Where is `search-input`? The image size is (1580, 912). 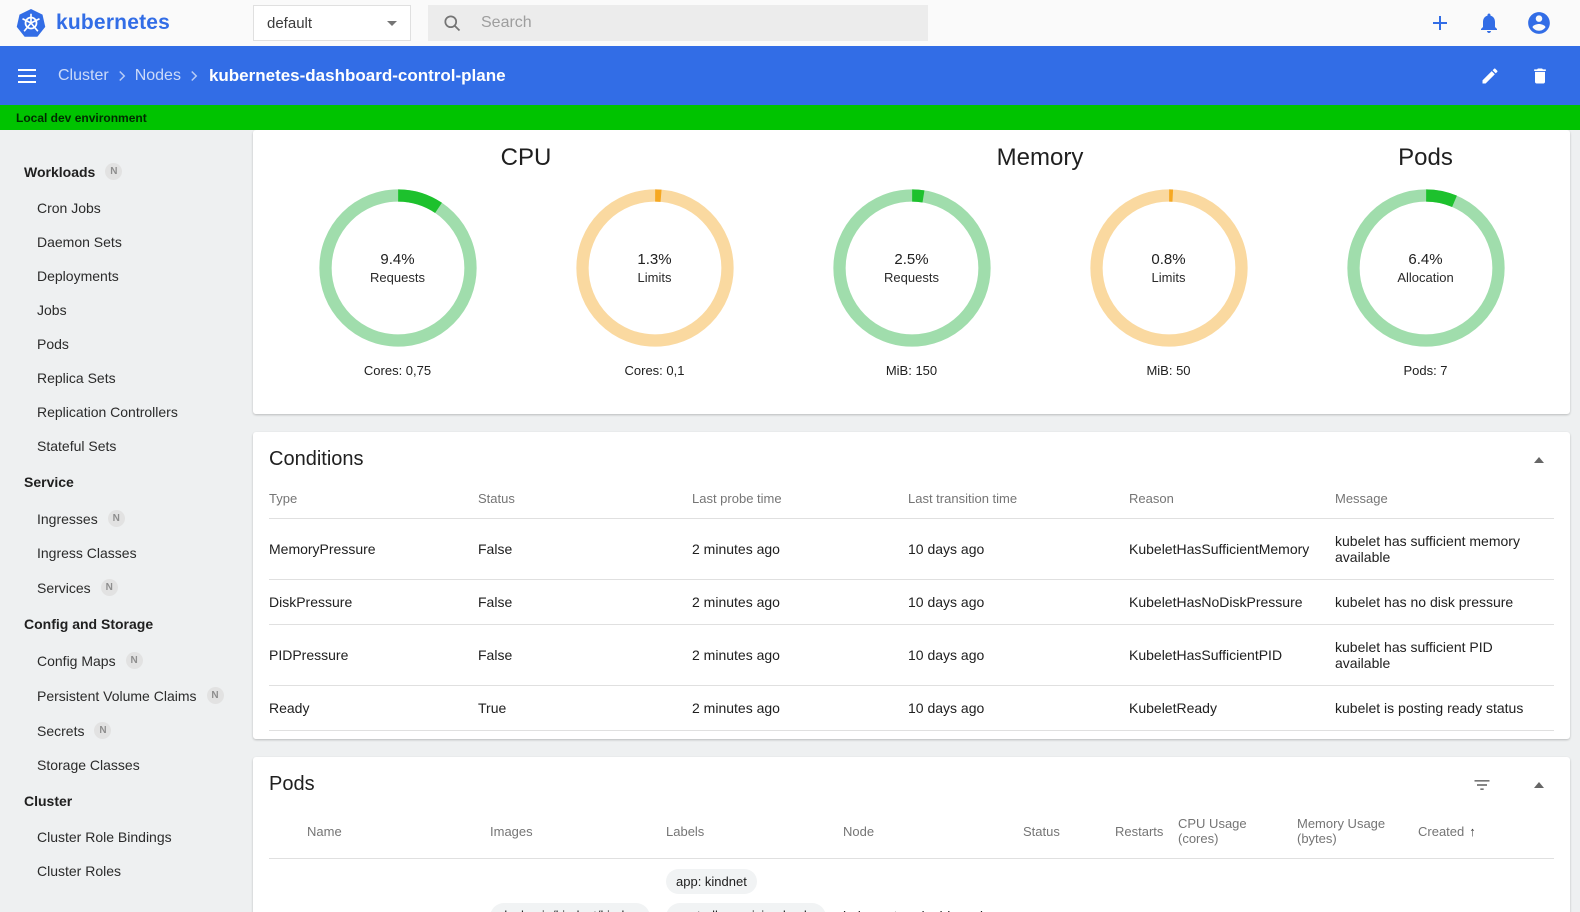
search-input is located at coordinates (696, 23).